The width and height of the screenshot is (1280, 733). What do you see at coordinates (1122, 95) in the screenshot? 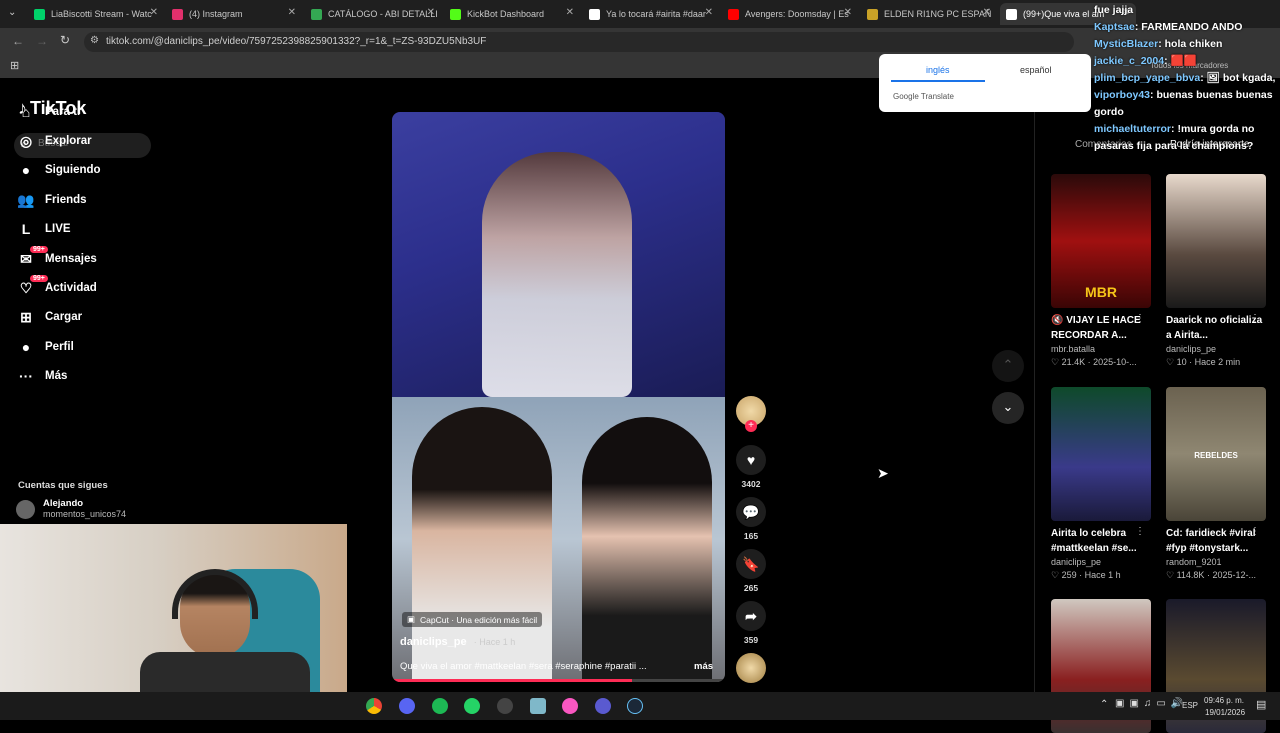
I see `chat-username: viporboy43` at bounding box center [1122, 95].